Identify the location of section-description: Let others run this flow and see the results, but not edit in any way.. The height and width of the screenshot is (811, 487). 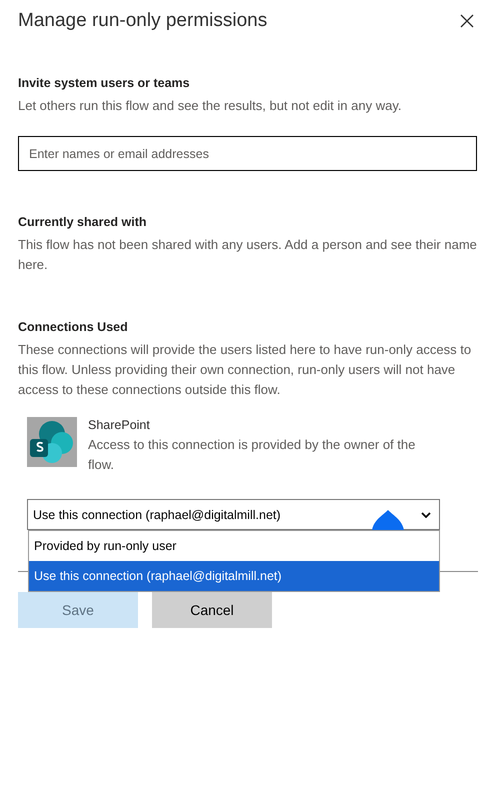
(210, 106).